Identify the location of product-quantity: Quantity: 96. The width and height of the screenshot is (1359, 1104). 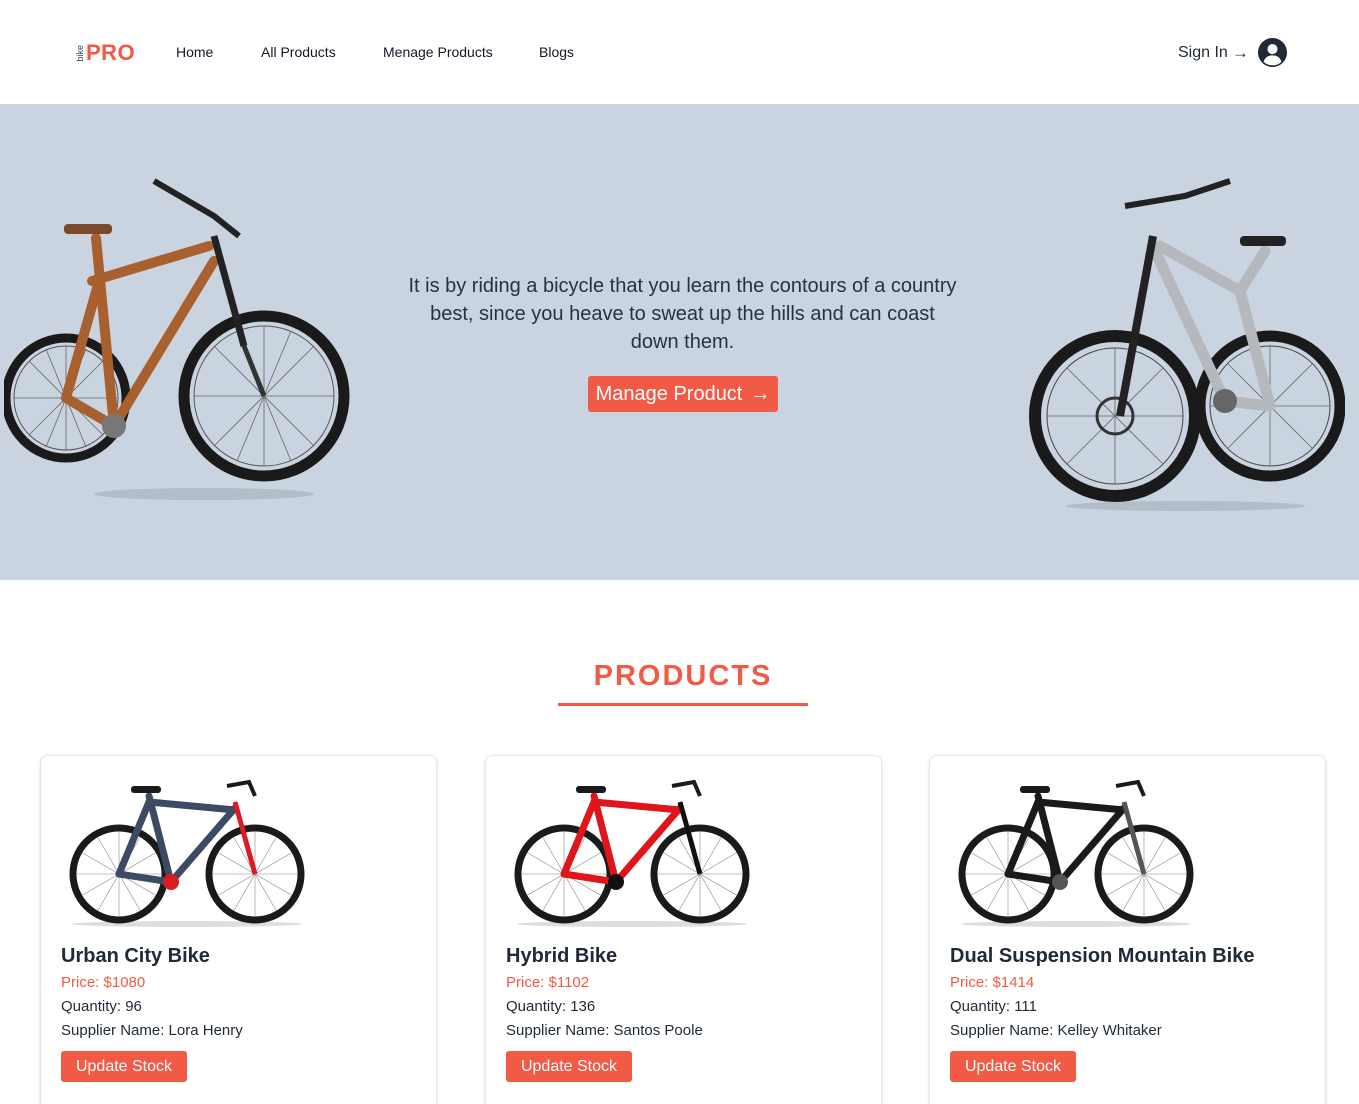
(101, 1006).